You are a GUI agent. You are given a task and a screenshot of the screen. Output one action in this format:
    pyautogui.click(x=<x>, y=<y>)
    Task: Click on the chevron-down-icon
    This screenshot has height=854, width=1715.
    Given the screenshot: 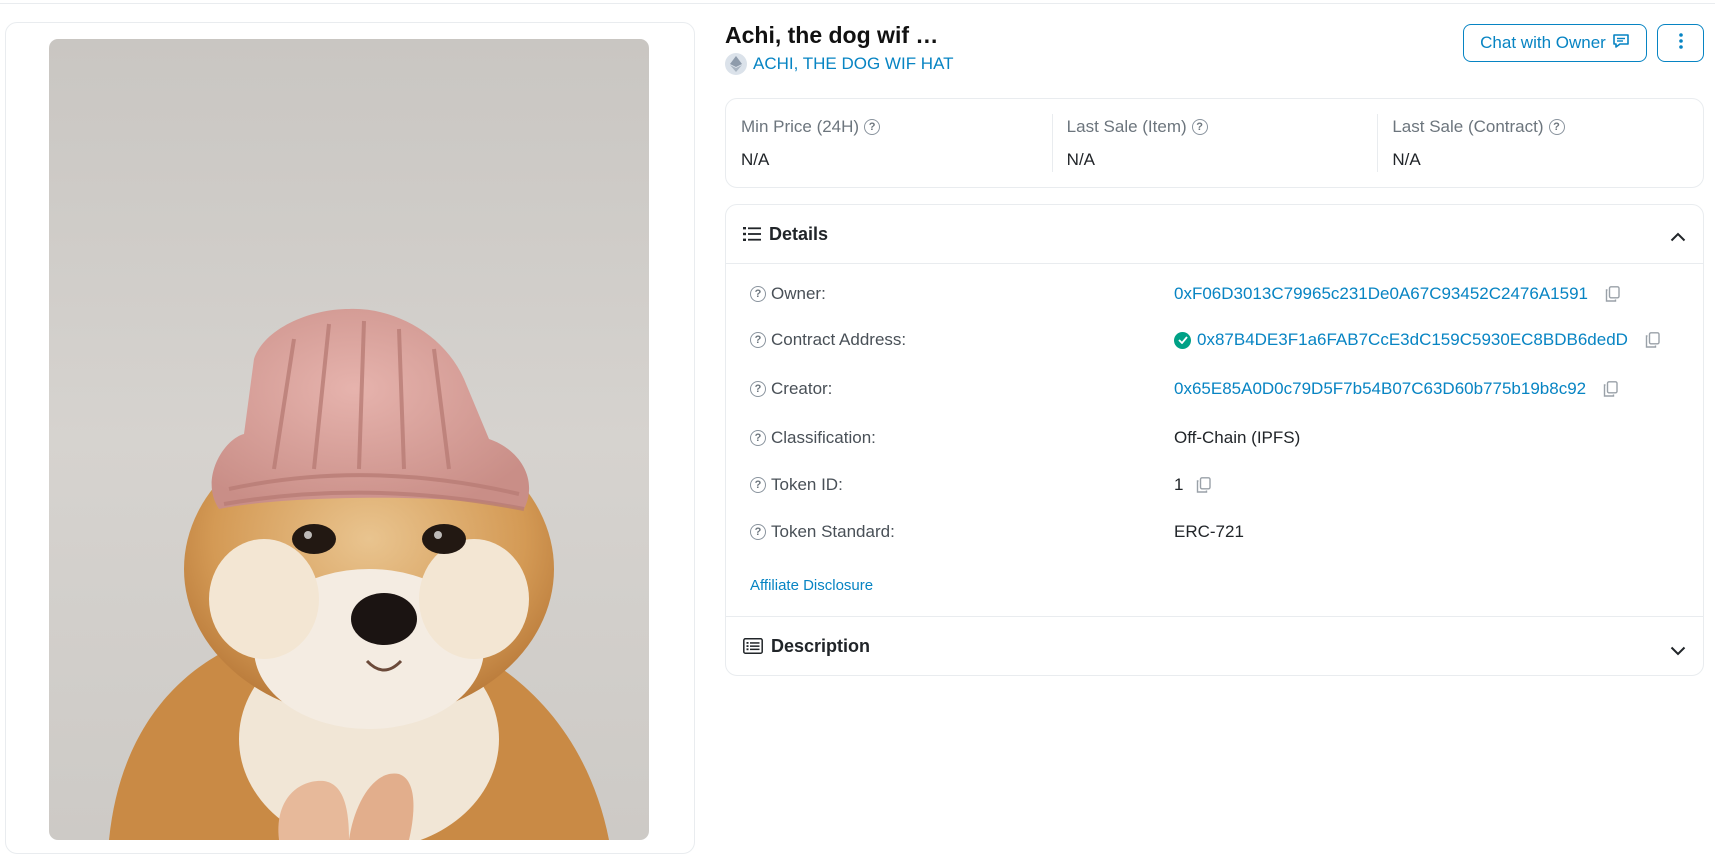 What is the action you would take?
    pyautogui.click(x=1678, y=650)
    